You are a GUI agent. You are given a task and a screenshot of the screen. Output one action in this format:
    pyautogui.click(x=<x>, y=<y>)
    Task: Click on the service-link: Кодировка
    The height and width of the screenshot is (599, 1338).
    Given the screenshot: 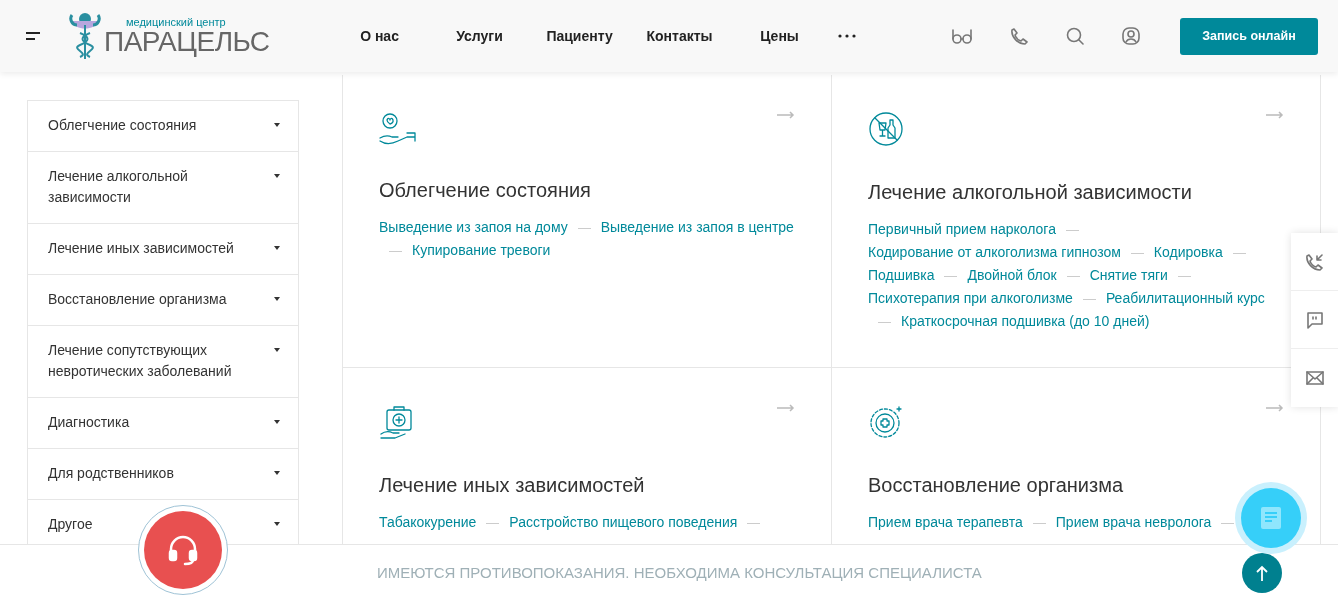 What is the action you would take?
    pyautogui.click(x=1188, y=252)
    